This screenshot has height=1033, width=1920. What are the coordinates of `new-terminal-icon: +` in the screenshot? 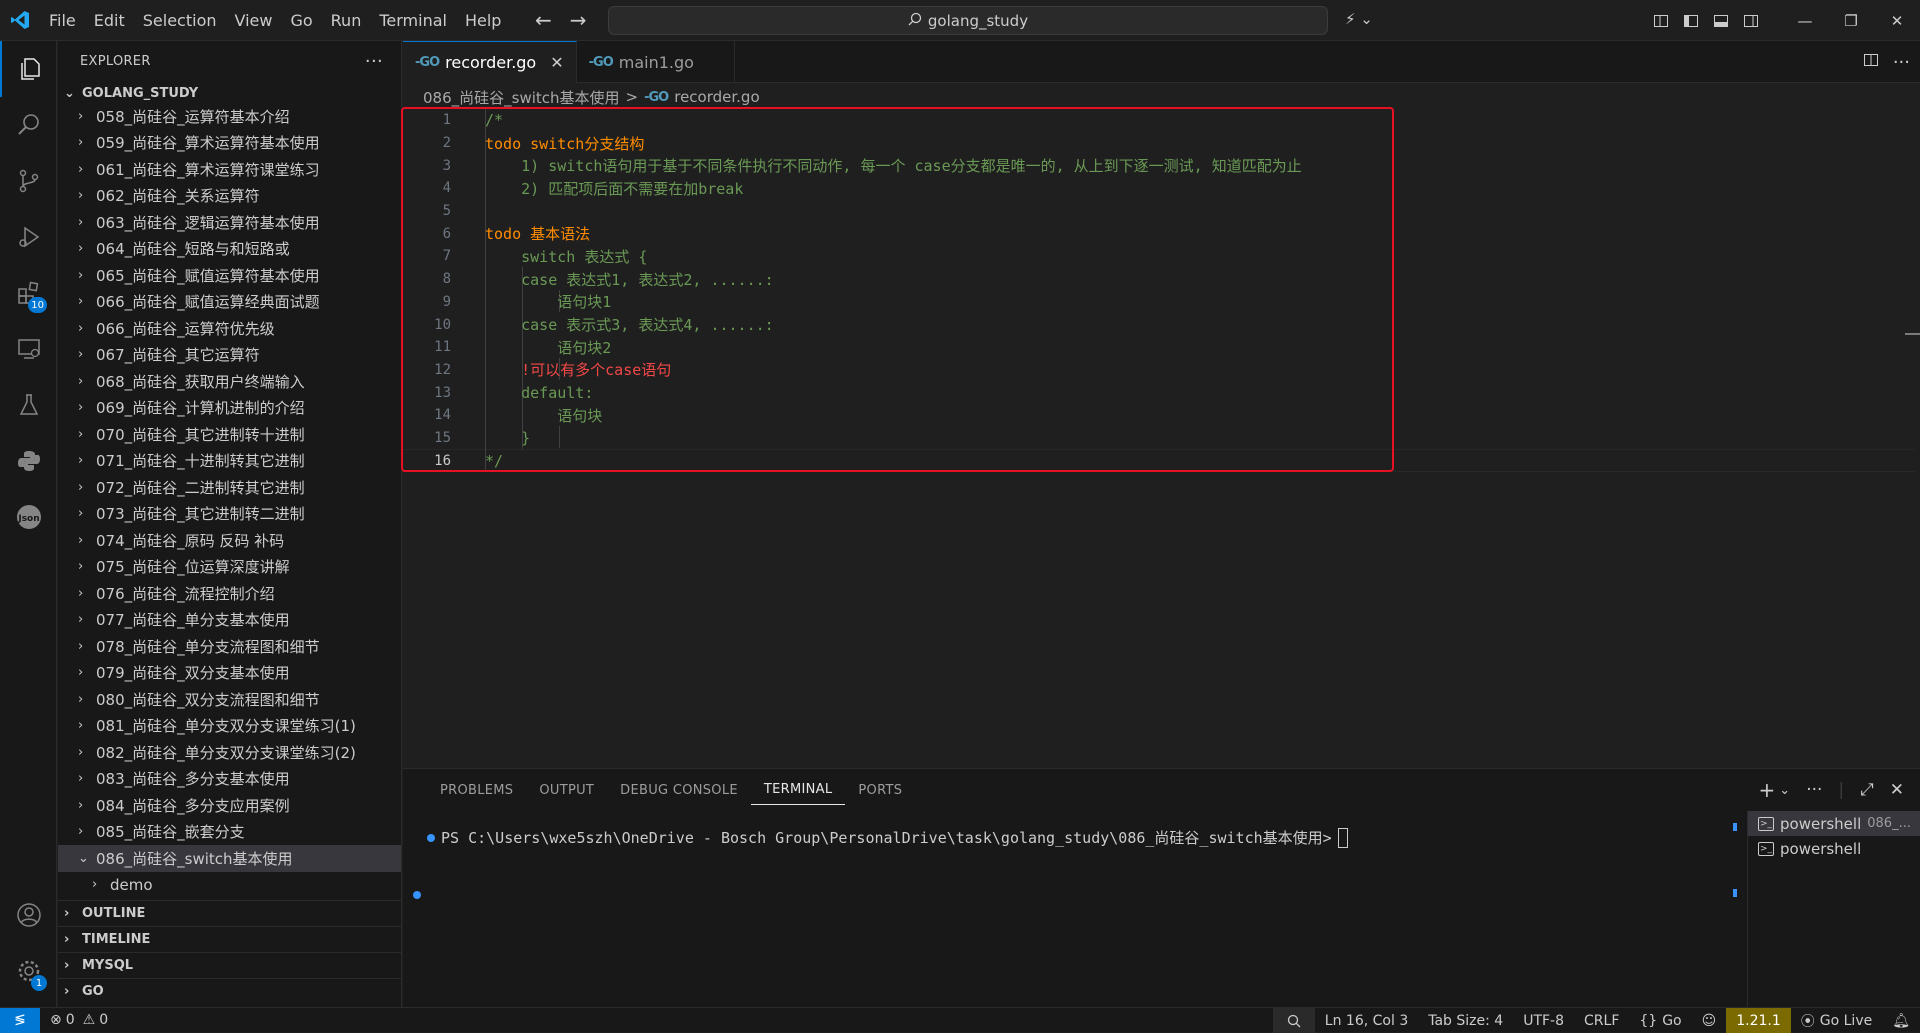 It's located at (1767, 790).